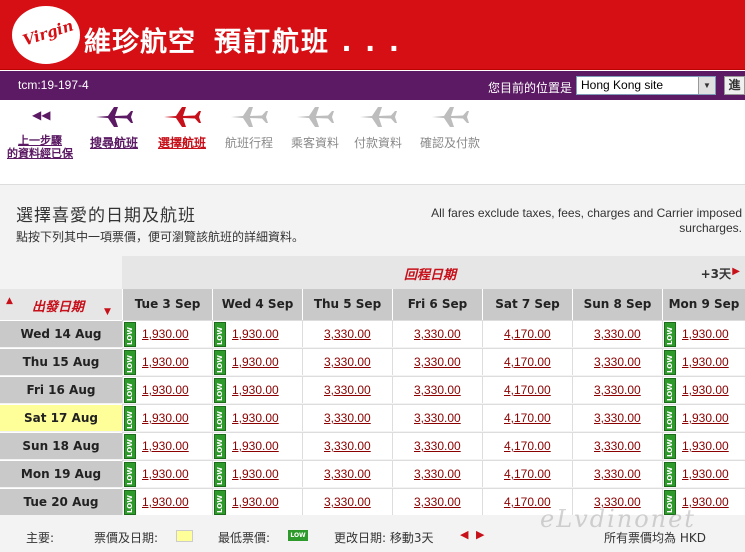 This screenshot has height=552, width=745. I want to click on arrow-up-icon: ▲, so click(9, 301).